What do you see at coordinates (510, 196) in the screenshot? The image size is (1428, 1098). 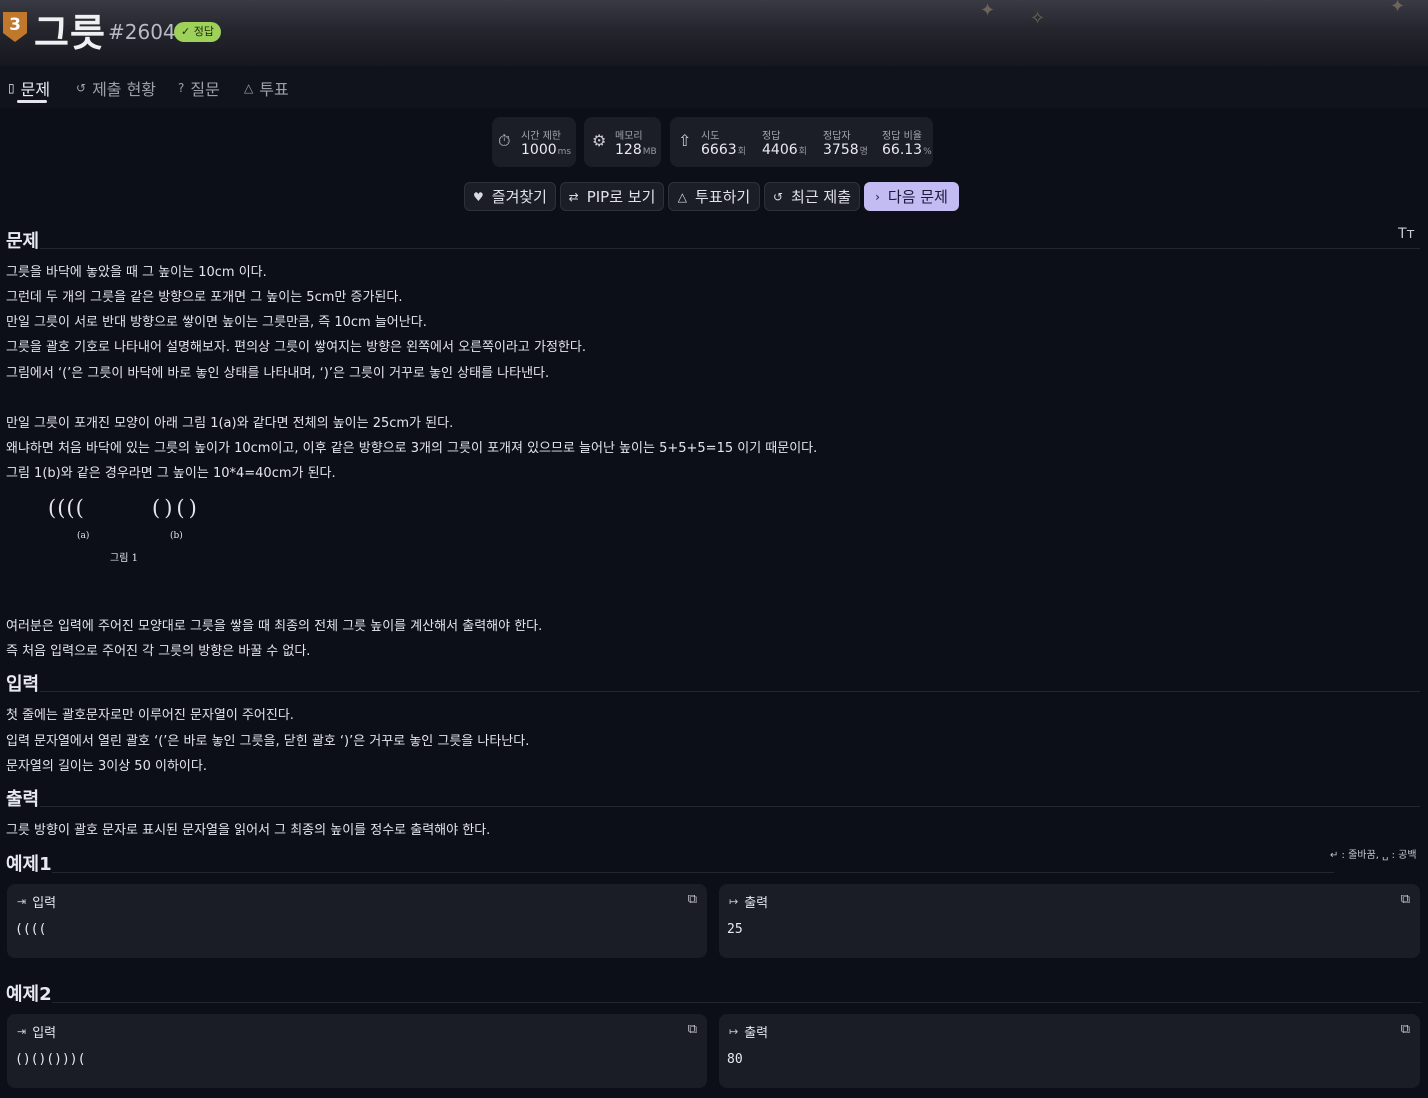 I see `favorite-button: ♥ 즐겨찾기` at bounding box center [510, 196].